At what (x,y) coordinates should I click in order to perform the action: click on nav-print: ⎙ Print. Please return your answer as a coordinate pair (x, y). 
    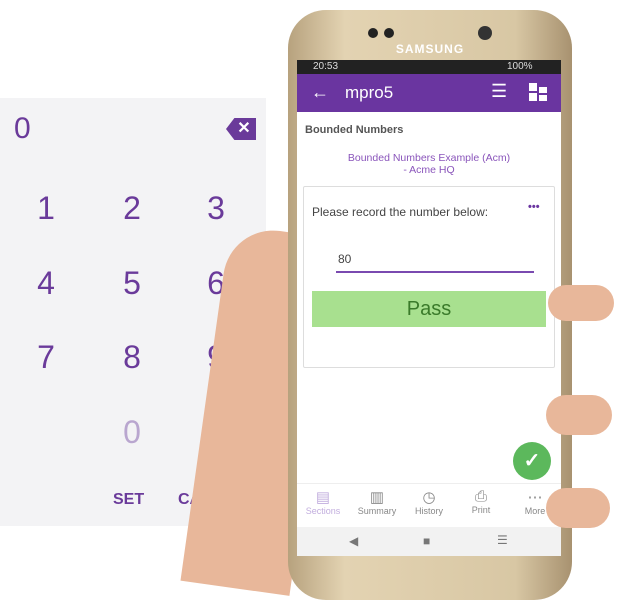
    Looking at the image, I should click on (481, 501).